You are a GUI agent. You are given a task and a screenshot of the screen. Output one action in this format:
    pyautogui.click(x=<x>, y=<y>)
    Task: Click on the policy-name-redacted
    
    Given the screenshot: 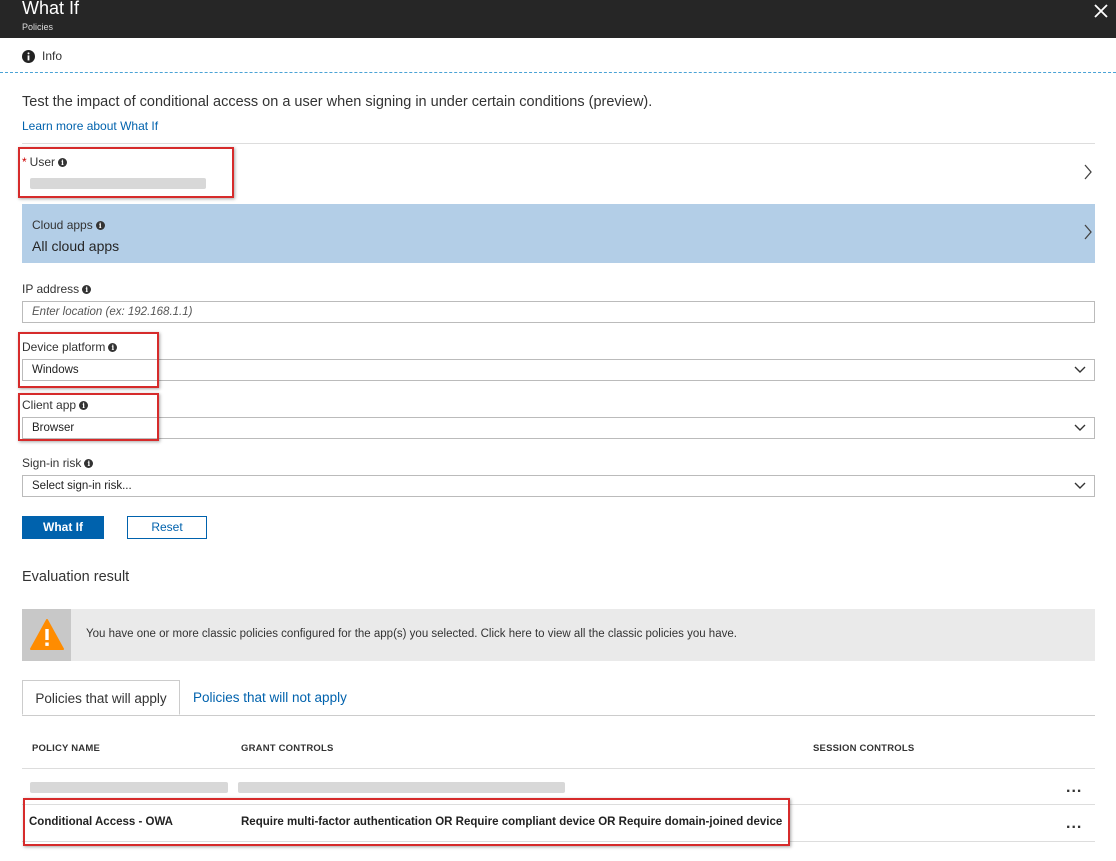 What is the action you would take?
    pyautogui.click(x=129, y=787)
    